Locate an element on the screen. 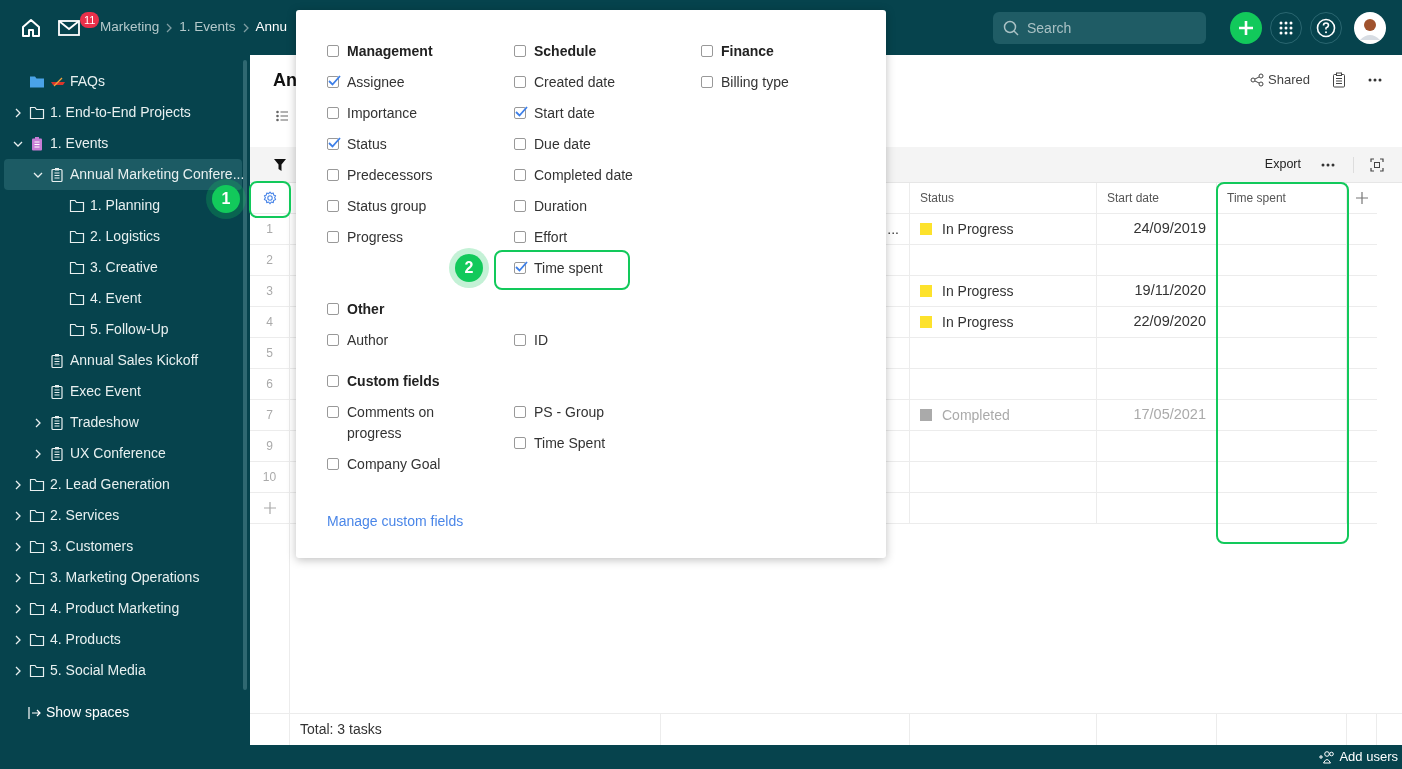 Image resolution: width=1402 pixels, height=769 pixels. chevron-down-icon is located at coordinates (38, 174).